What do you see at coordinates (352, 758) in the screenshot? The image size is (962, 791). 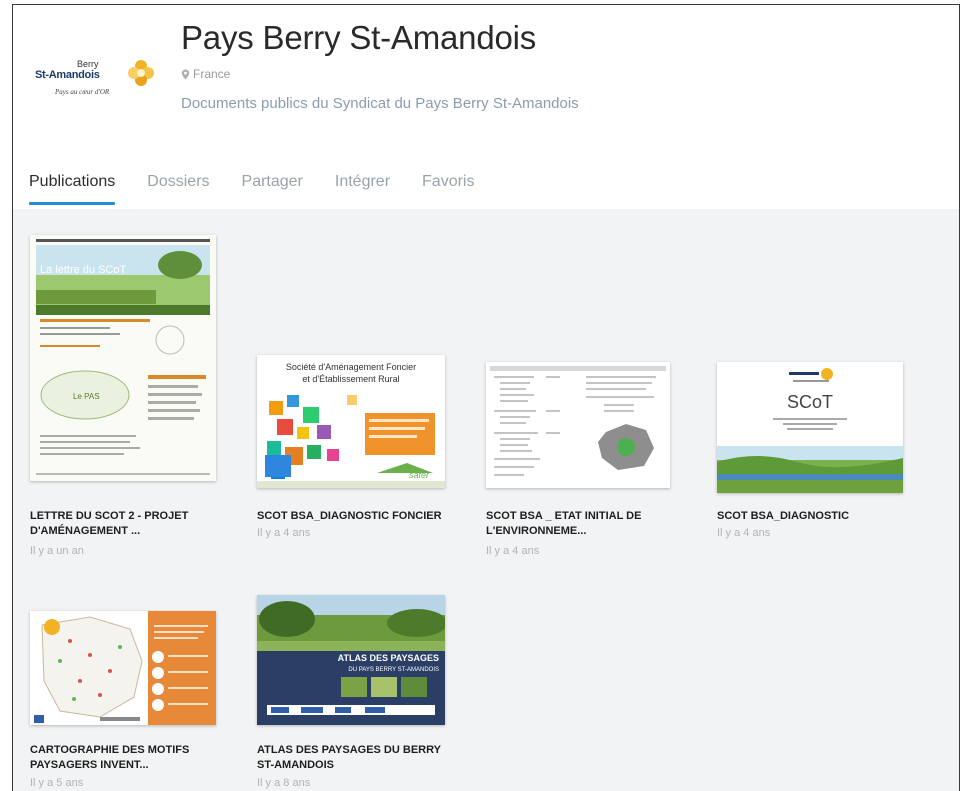 I see `publication-title: ATLAS DES PAYSAGES DU BERRY ST-AMANDOIS` at bounding box center [352, 758].